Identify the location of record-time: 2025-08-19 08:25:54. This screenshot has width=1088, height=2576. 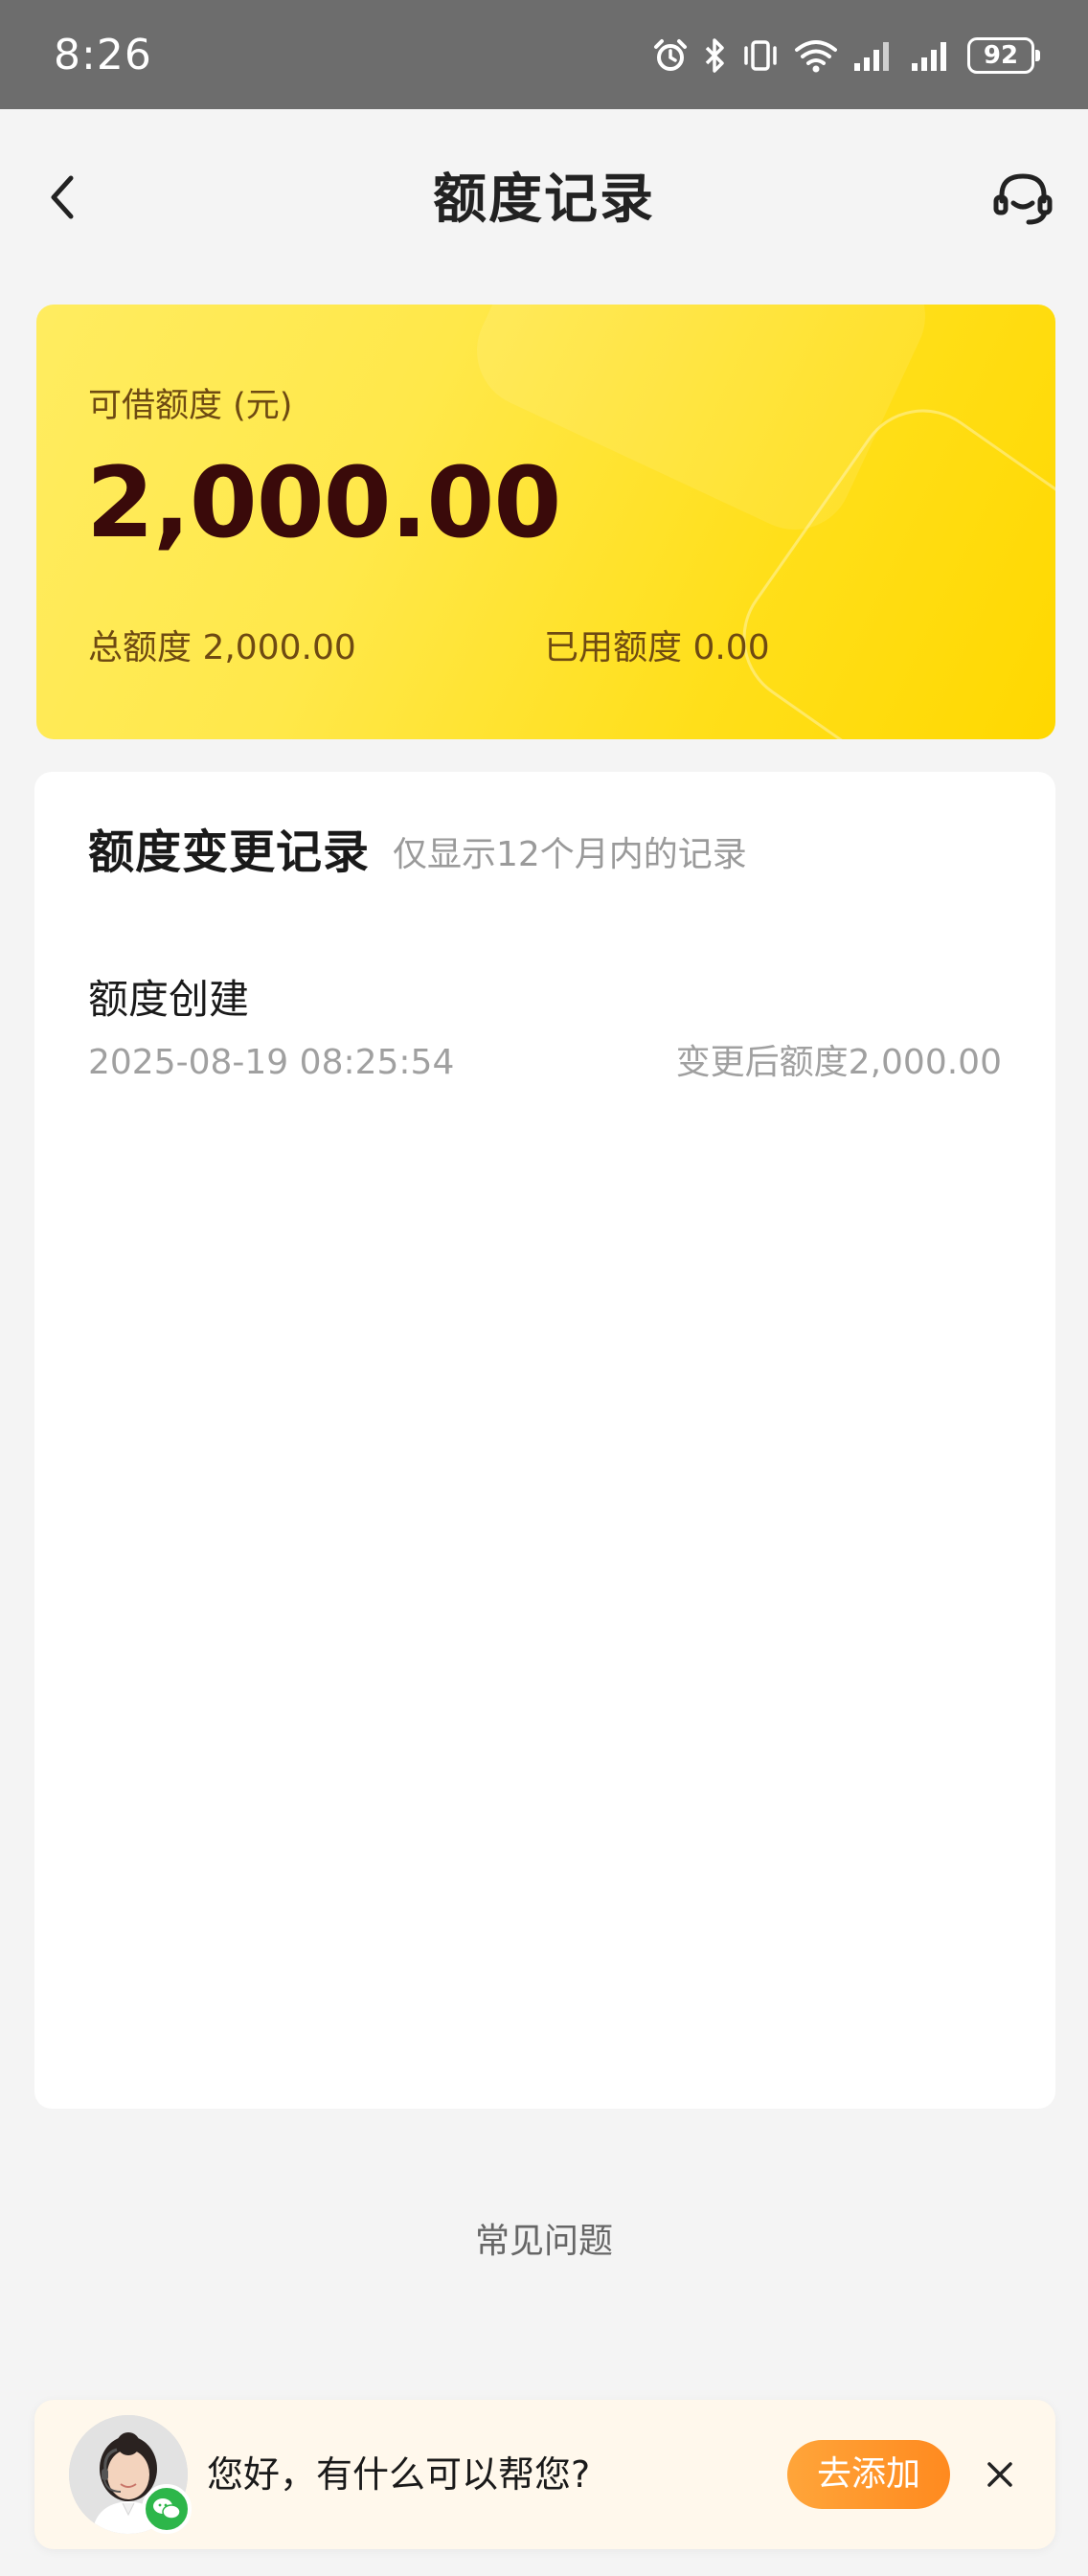
(271, 1062).